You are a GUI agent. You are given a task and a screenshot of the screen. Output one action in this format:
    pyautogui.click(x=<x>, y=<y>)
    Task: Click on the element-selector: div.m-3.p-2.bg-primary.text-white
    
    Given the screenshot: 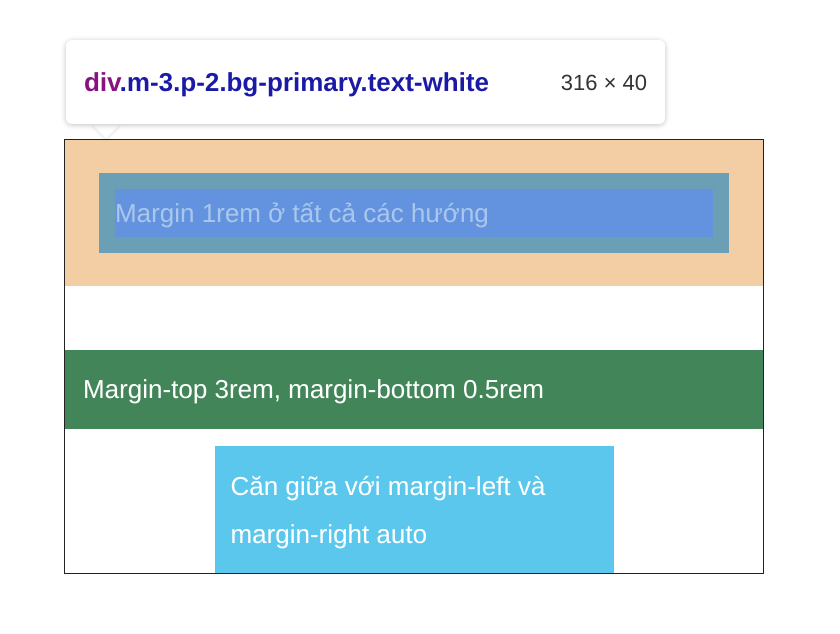 What is the action you would take?
    pyautogui.click(x=287, y=82)
    